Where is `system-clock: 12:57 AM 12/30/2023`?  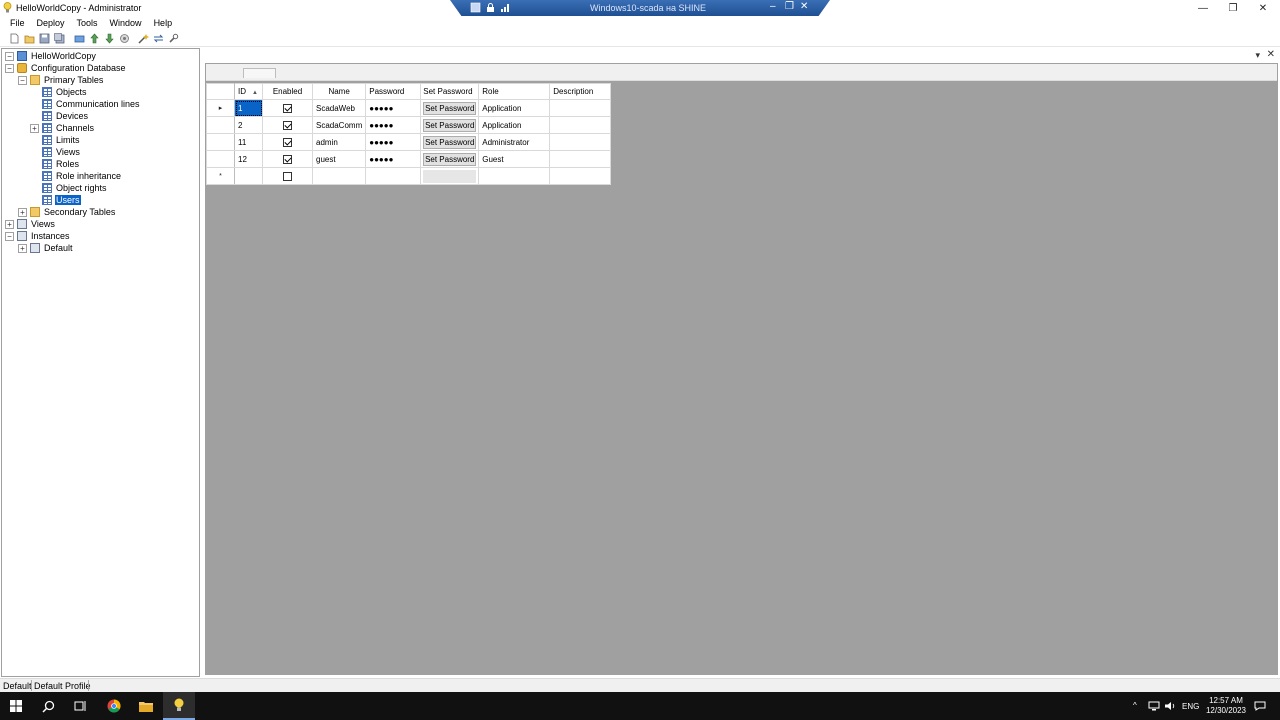
system-clock: 12:57 AM 12/30/2023 is located at coordinates (1226, 706).